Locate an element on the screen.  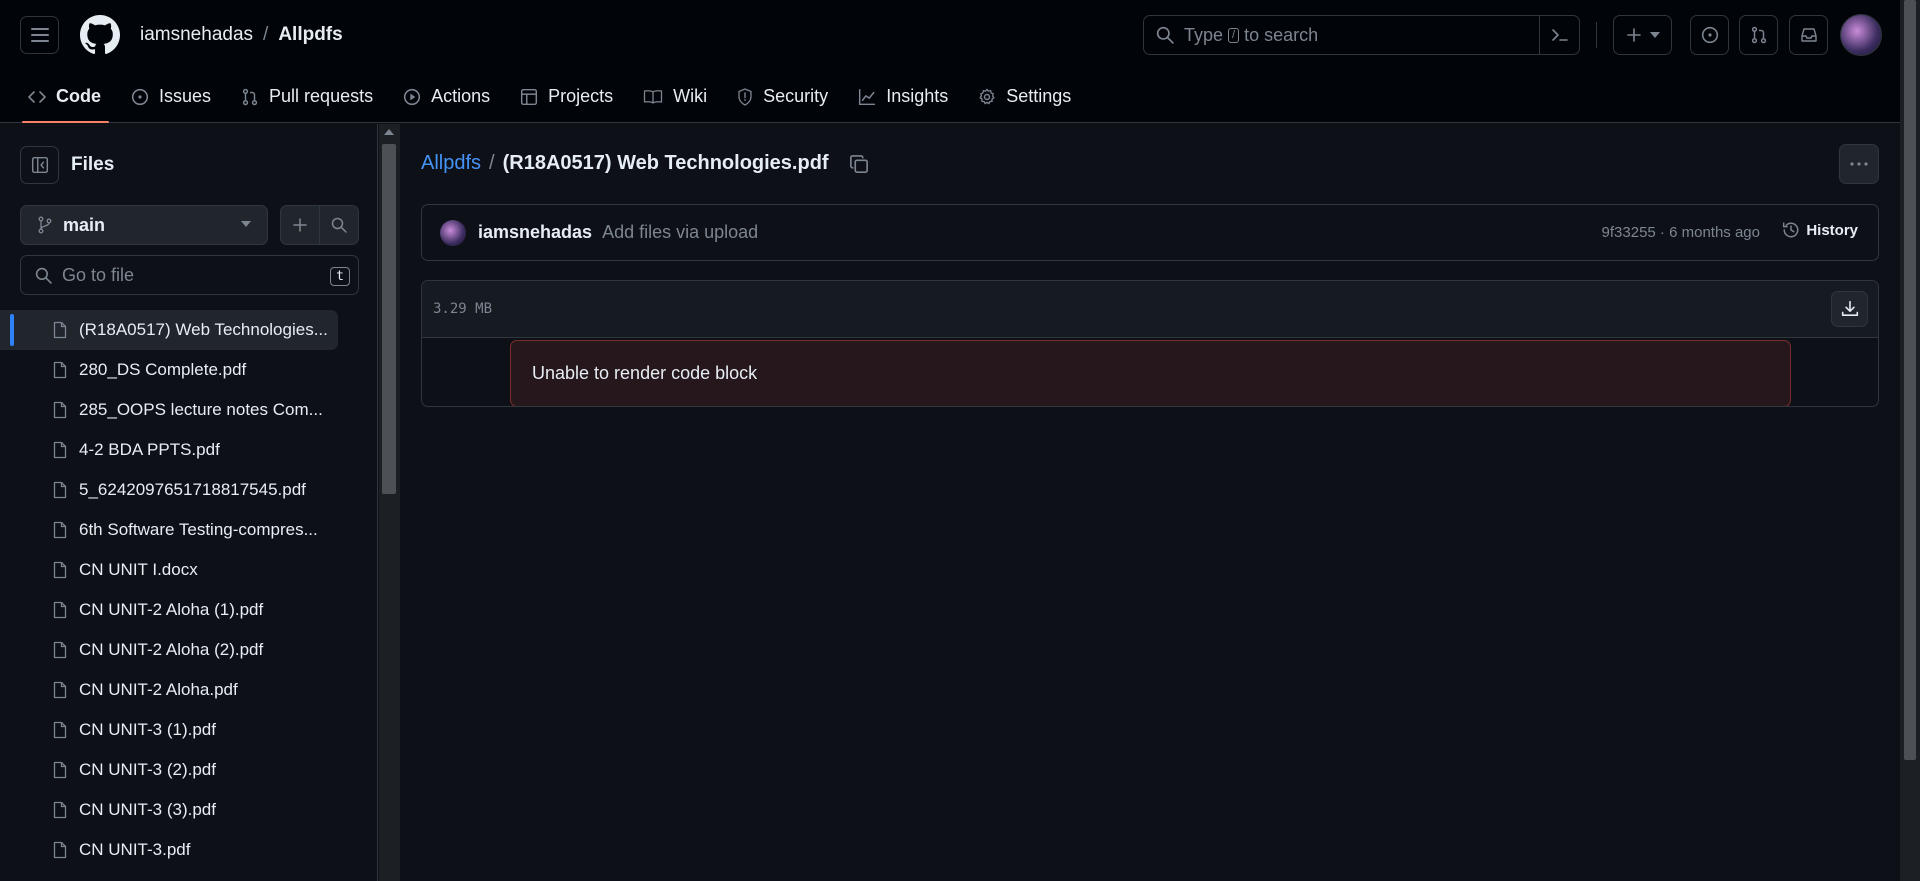
file-tree-item: 4-2 BDA PPTS.pdf is located at coordinates (189, 450).